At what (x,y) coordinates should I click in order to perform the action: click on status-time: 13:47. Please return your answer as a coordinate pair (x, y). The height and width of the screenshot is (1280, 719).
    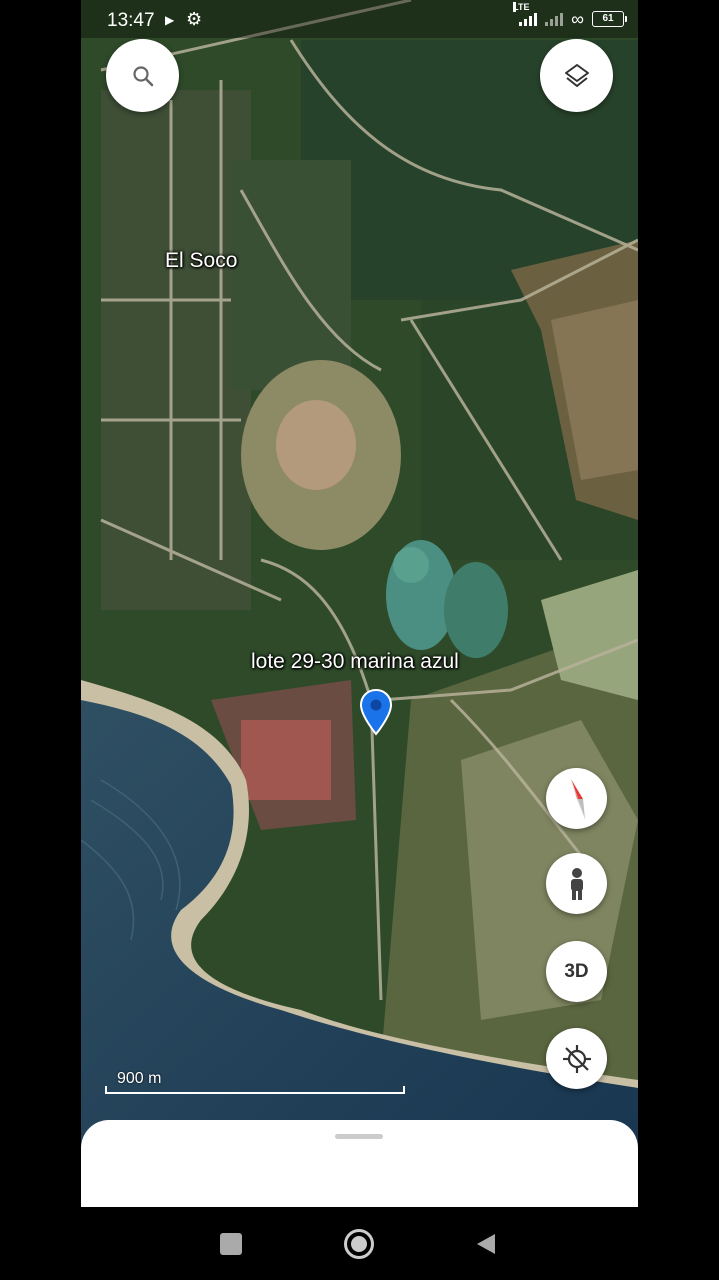
    Looking at the image, I should click on (131, 20).